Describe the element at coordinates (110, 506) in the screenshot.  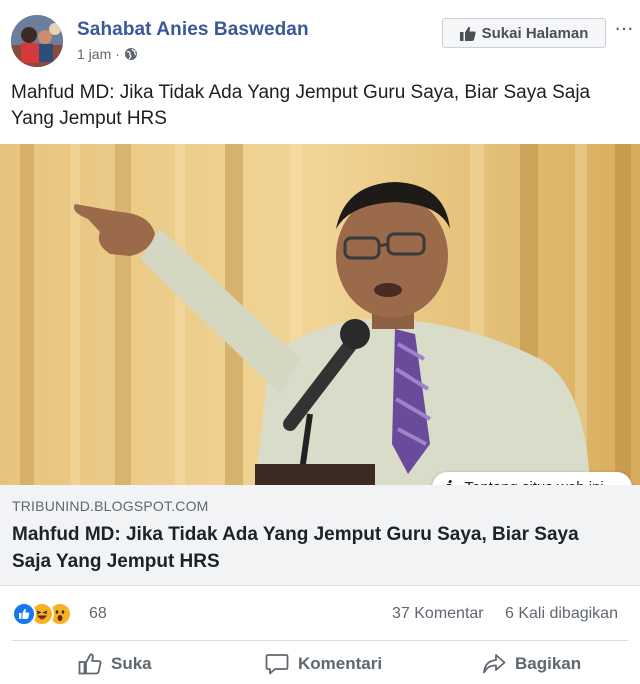
I see `link-domain: TRIBUNIND.BLOGSPOT.COM` at that location.